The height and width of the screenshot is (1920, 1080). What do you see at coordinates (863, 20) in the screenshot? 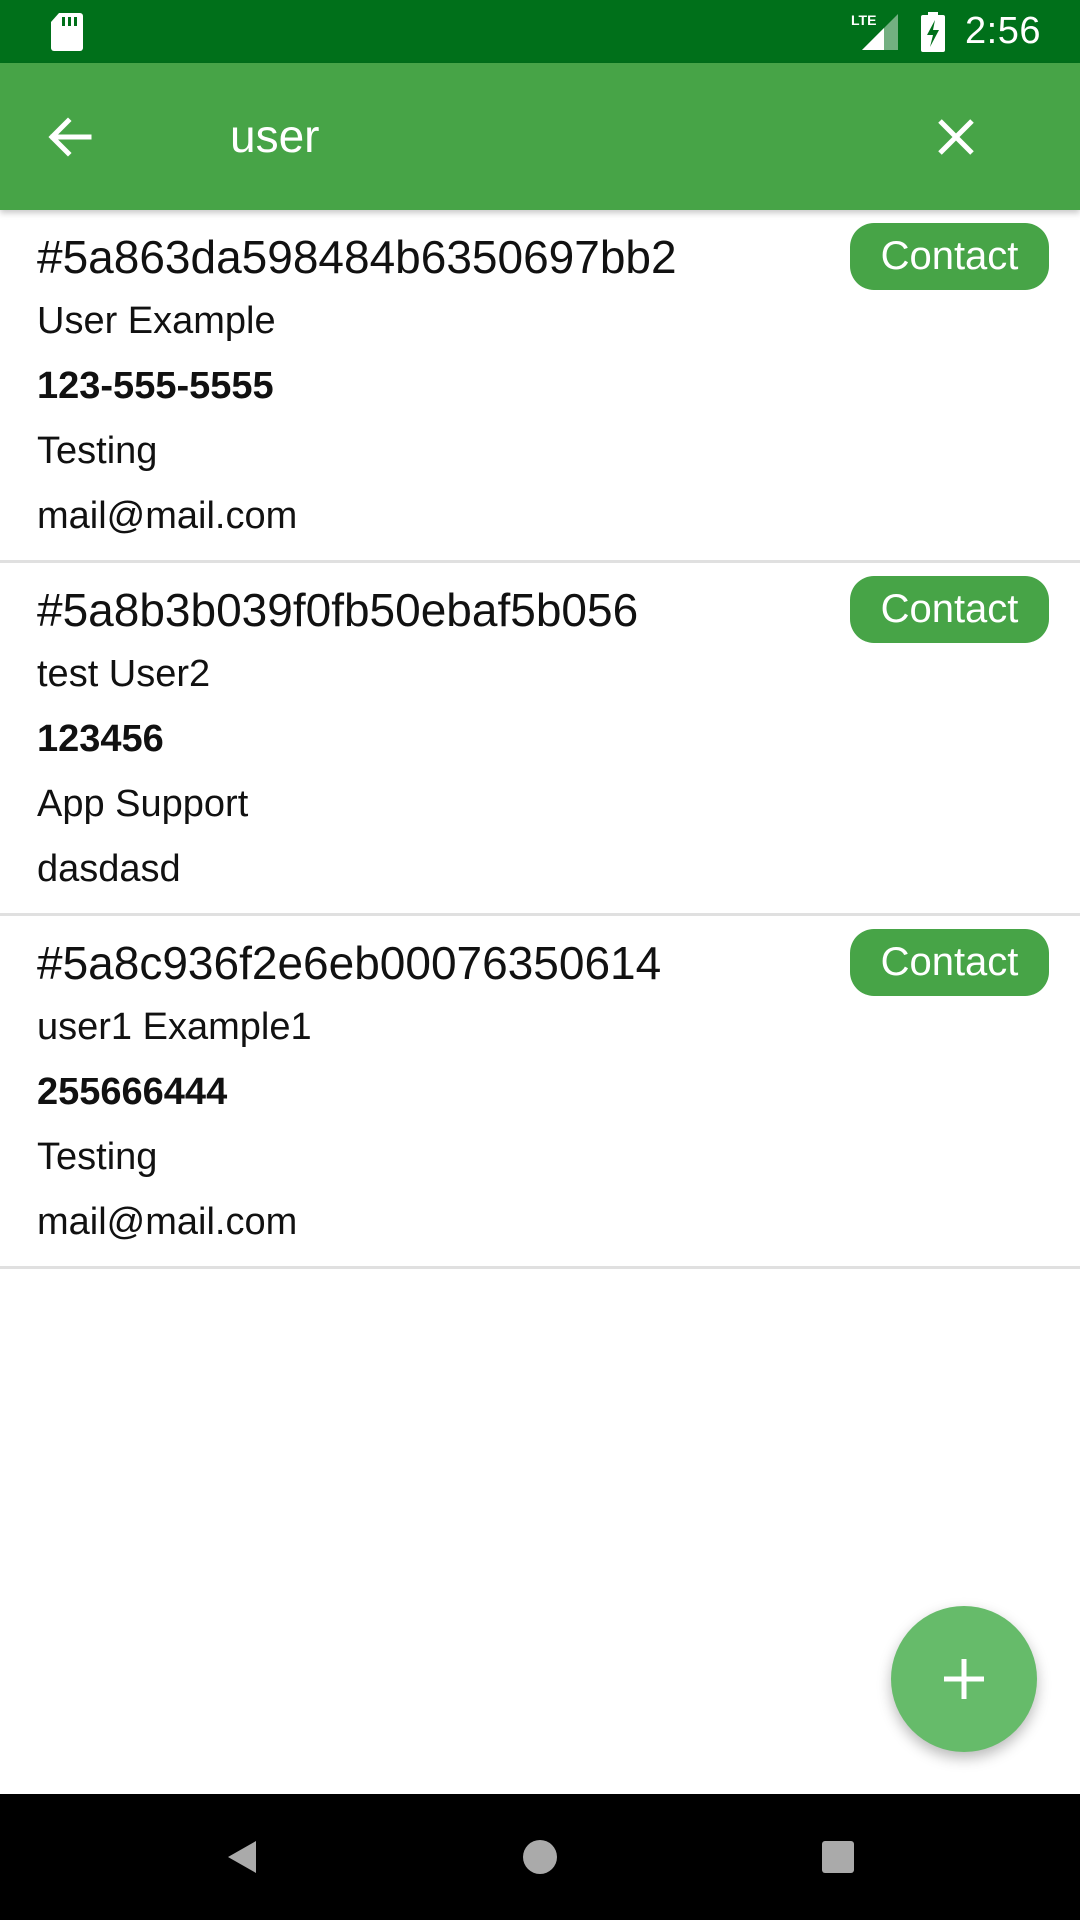
I see `svg-text: LTE` at bounding box center [863, 20].